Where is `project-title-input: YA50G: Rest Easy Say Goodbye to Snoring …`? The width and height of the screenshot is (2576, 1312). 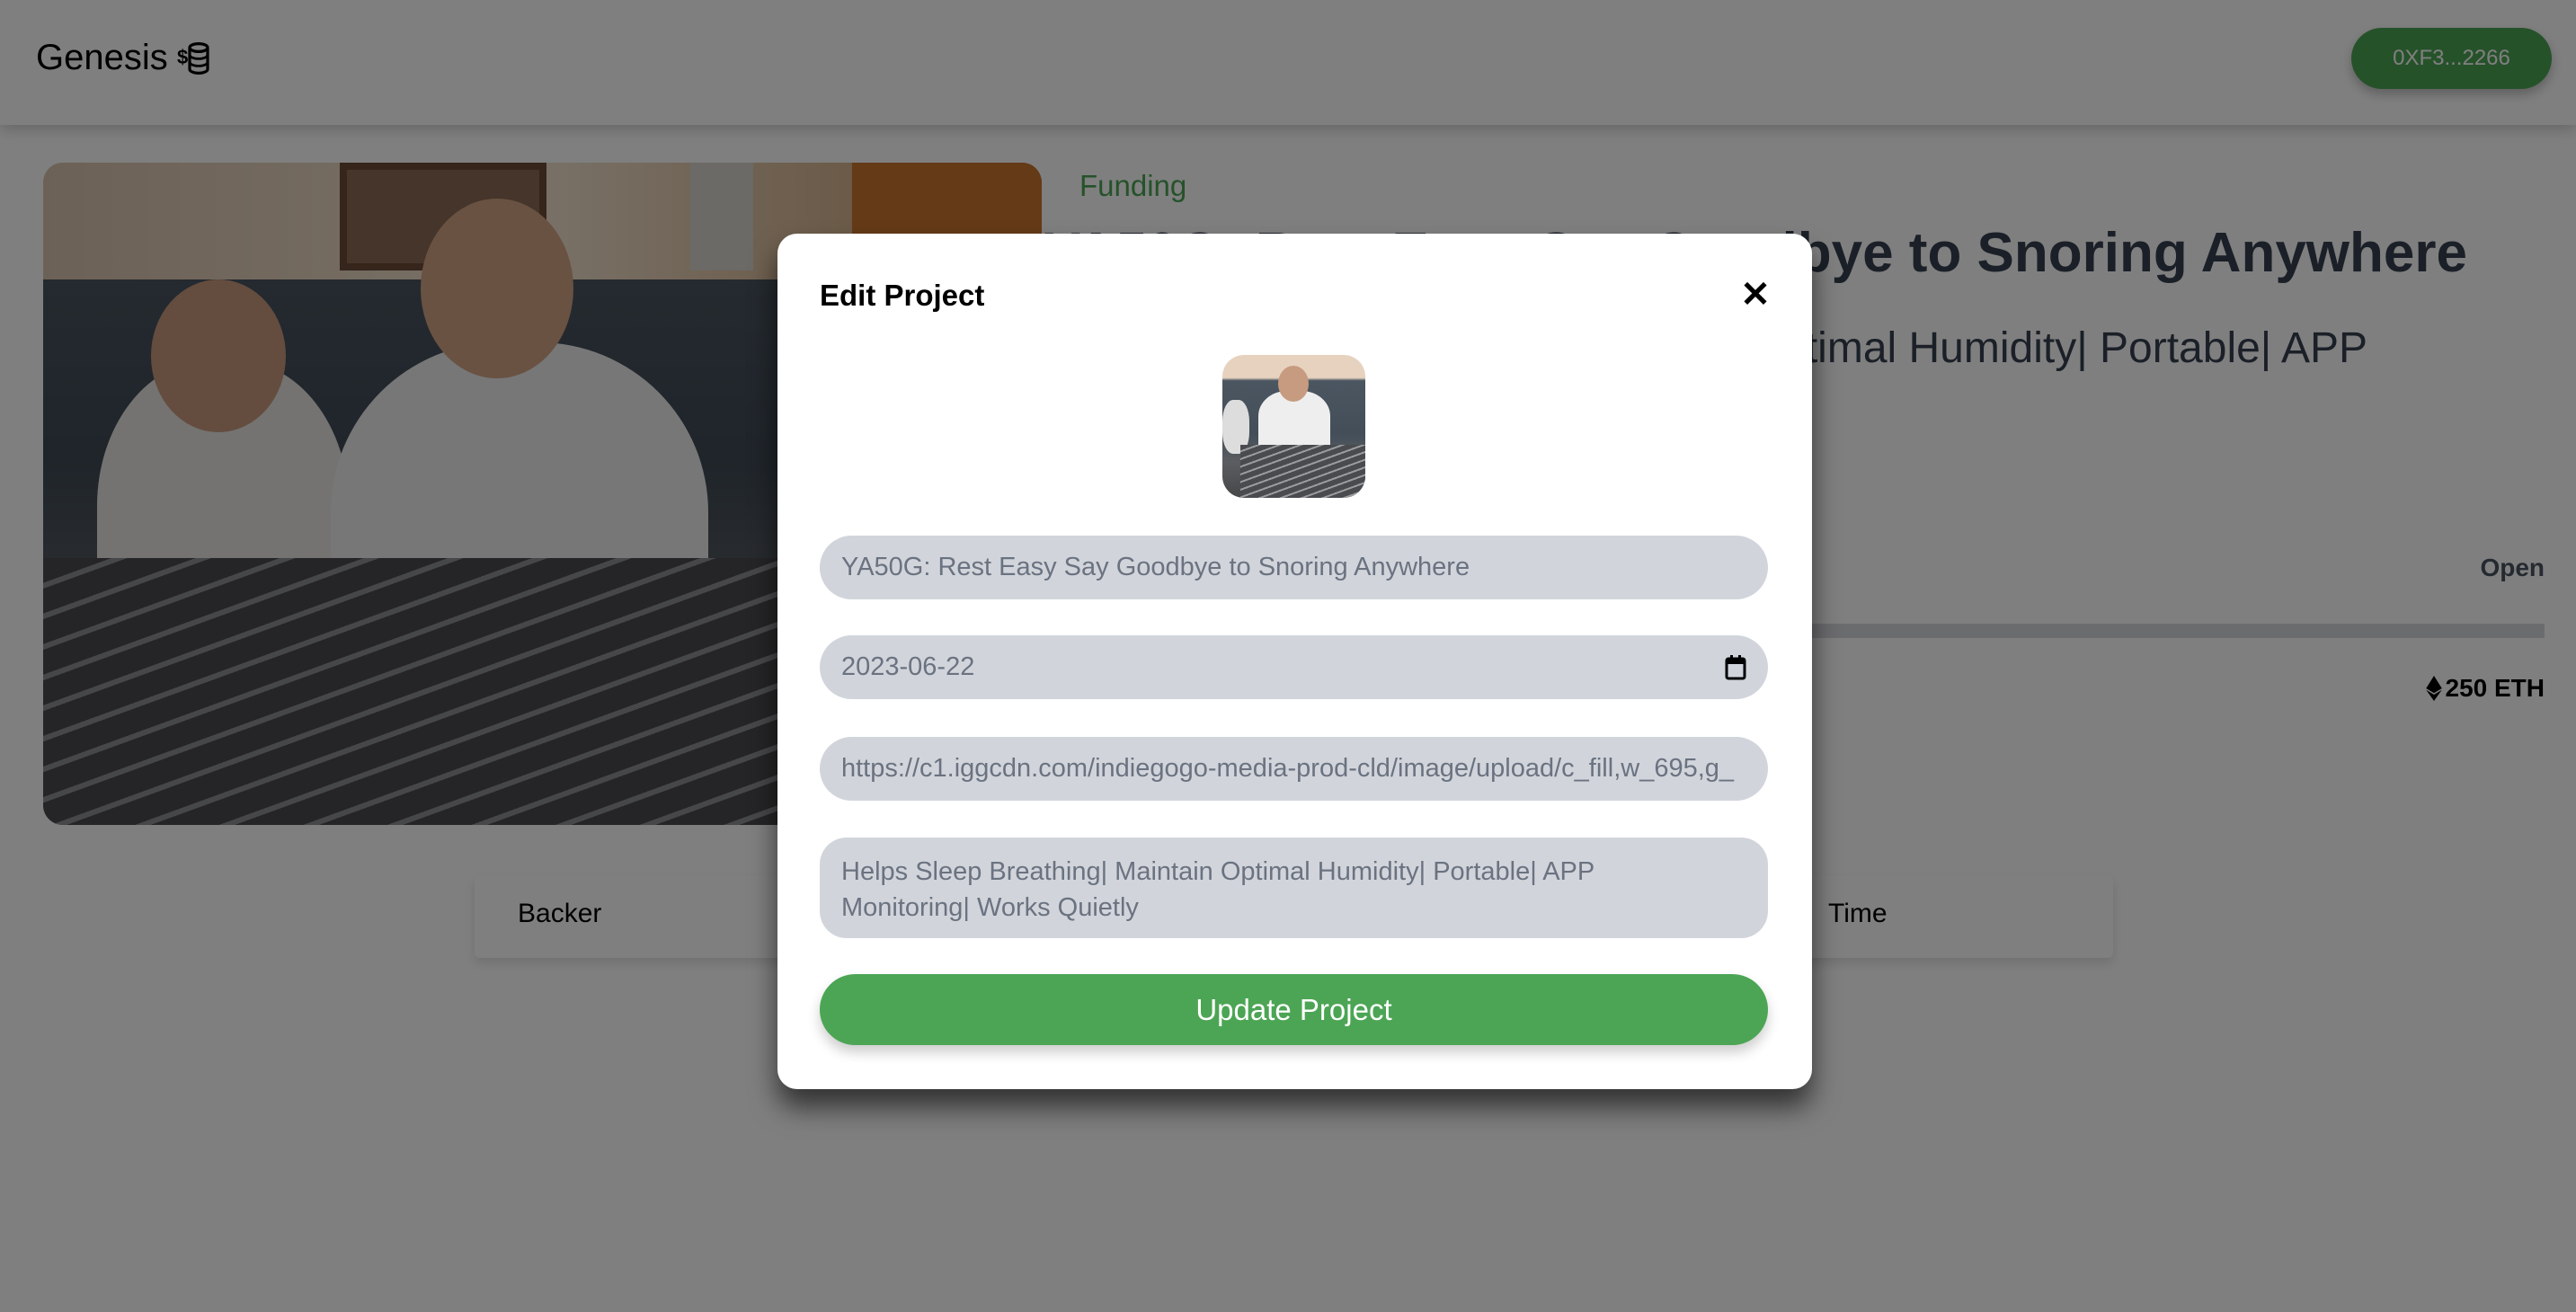
project-title-input: YA50G: Rest Easy Say Goodbye to Snoring … is located at coordinates (1294, 567).